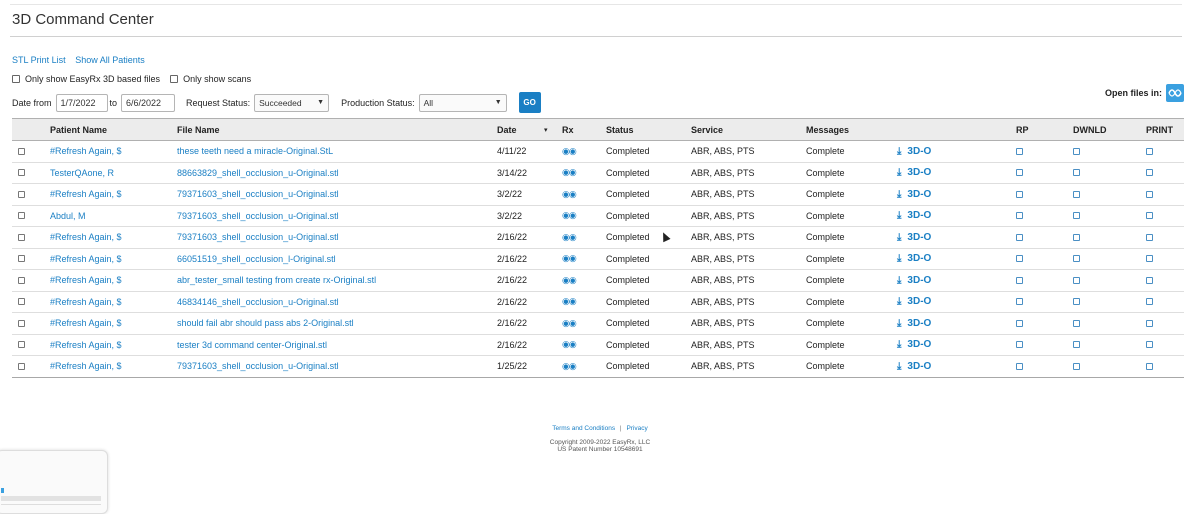 The height and width of the screenshot is (514, 1200). What do you see at coordinates (39, 60) in the screenshot?
I see `stl-print-list-link: STL Print List` at bounding box center [39, 60].